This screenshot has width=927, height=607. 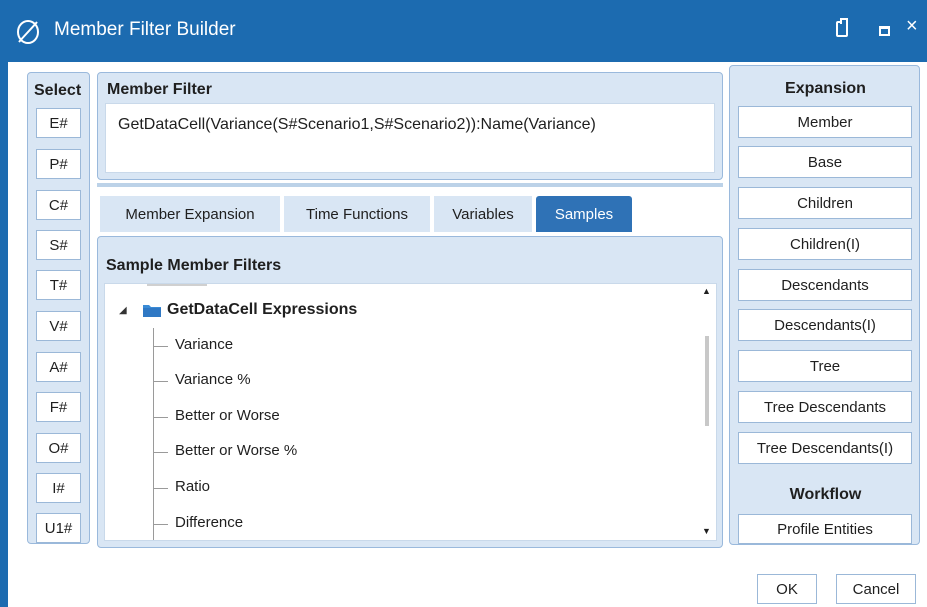 What do you see at coordinates (357, 214) in the screenshot?
I see `tab-time-functions: Time Functions` at bounding box center [357, 214].